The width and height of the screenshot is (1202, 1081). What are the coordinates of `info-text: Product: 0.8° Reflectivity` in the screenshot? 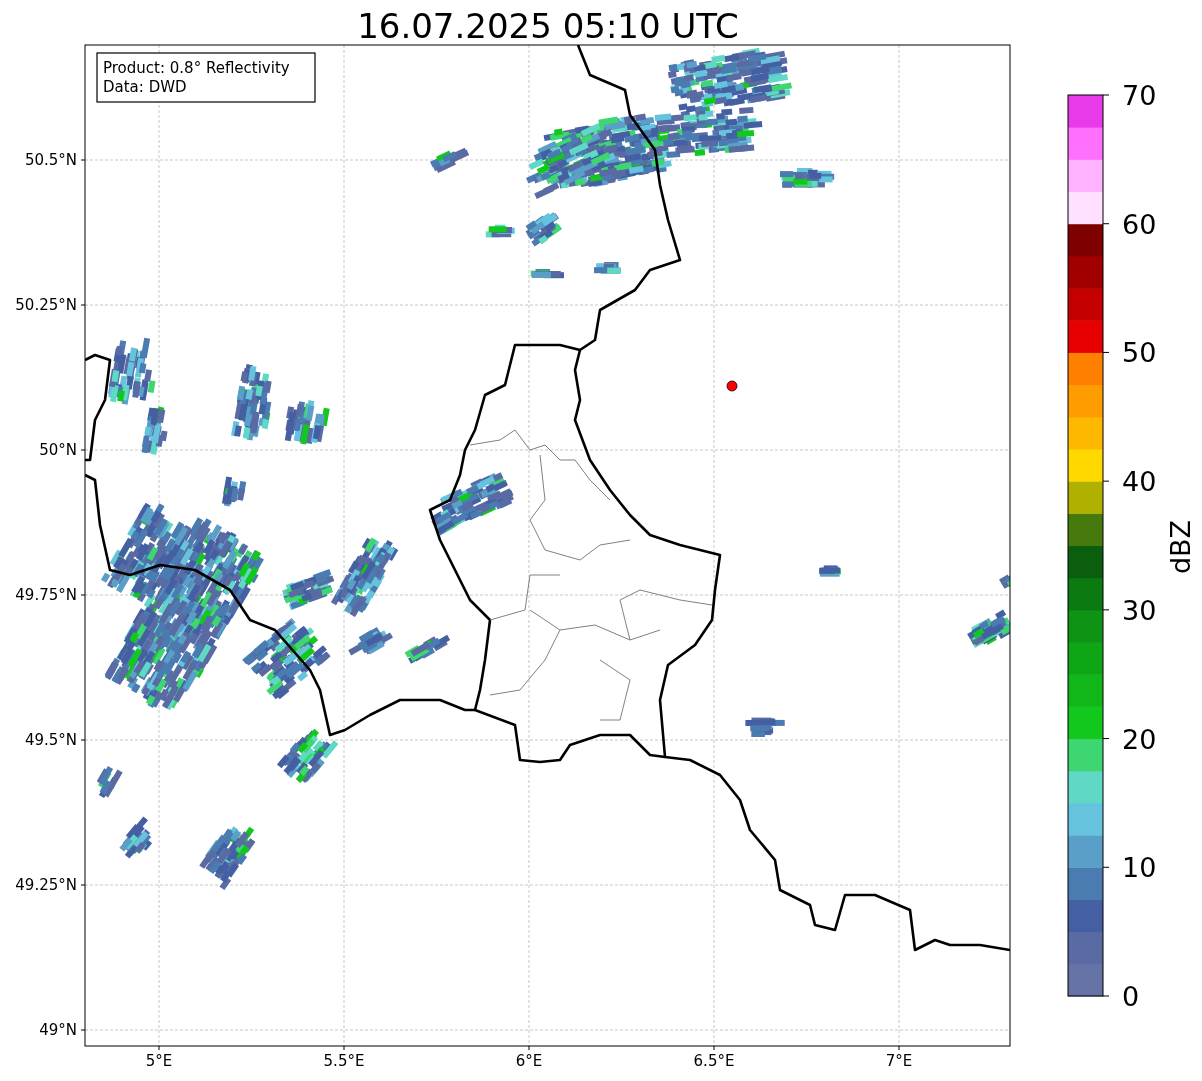 It's located at (196, 68).